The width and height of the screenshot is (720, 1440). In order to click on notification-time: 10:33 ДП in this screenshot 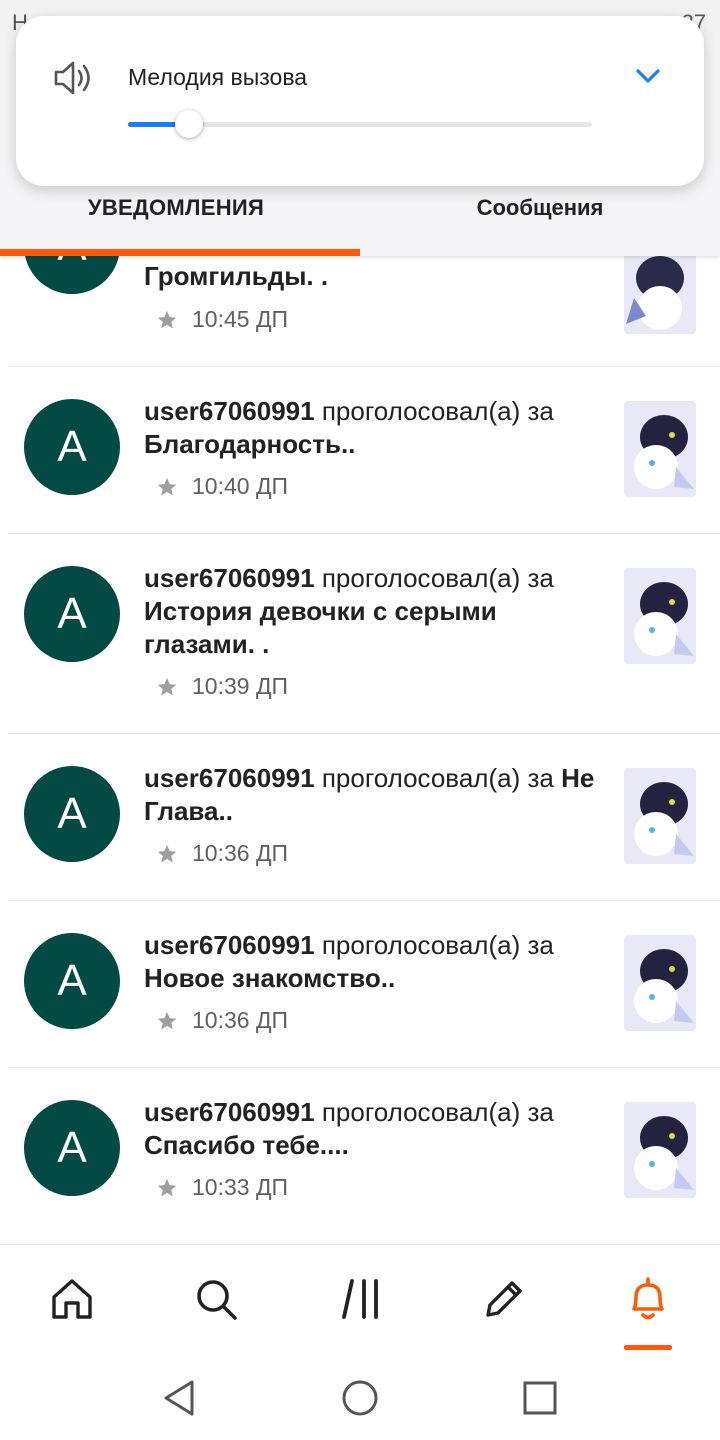, I will do `click(240, 1187)`.